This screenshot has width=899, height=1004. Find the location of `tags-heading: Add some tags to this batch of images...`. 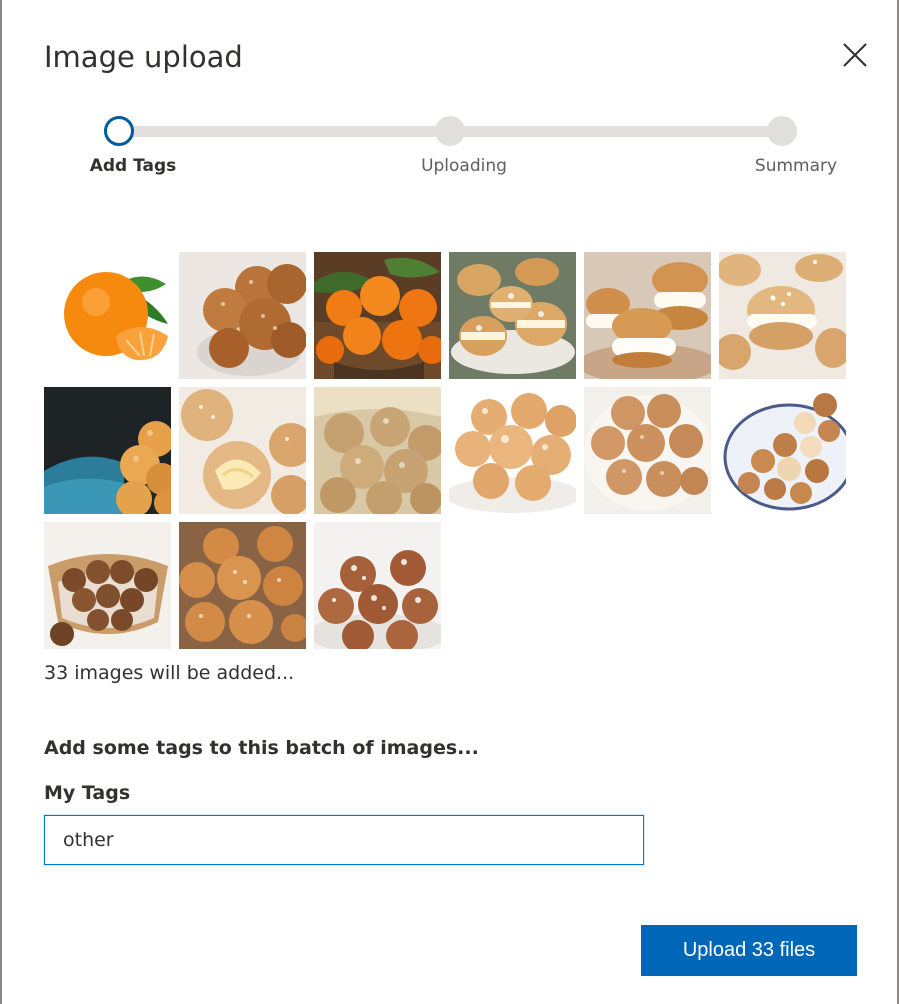

tags-heading: Add some tags to this batch of images... is located at coordinates (261, 748).